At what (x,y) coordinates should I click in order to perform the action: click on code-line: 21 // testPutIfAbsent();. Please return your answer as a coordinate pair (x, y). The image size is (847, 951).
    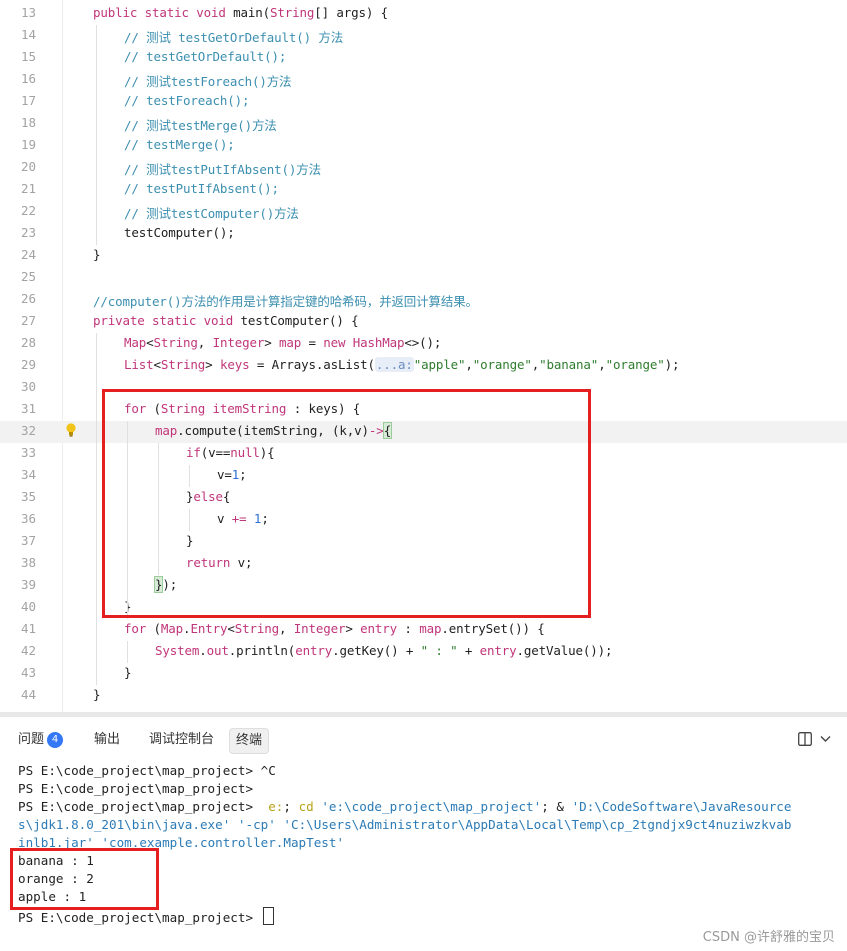
    Looking at the image, I should click on (423, 190).